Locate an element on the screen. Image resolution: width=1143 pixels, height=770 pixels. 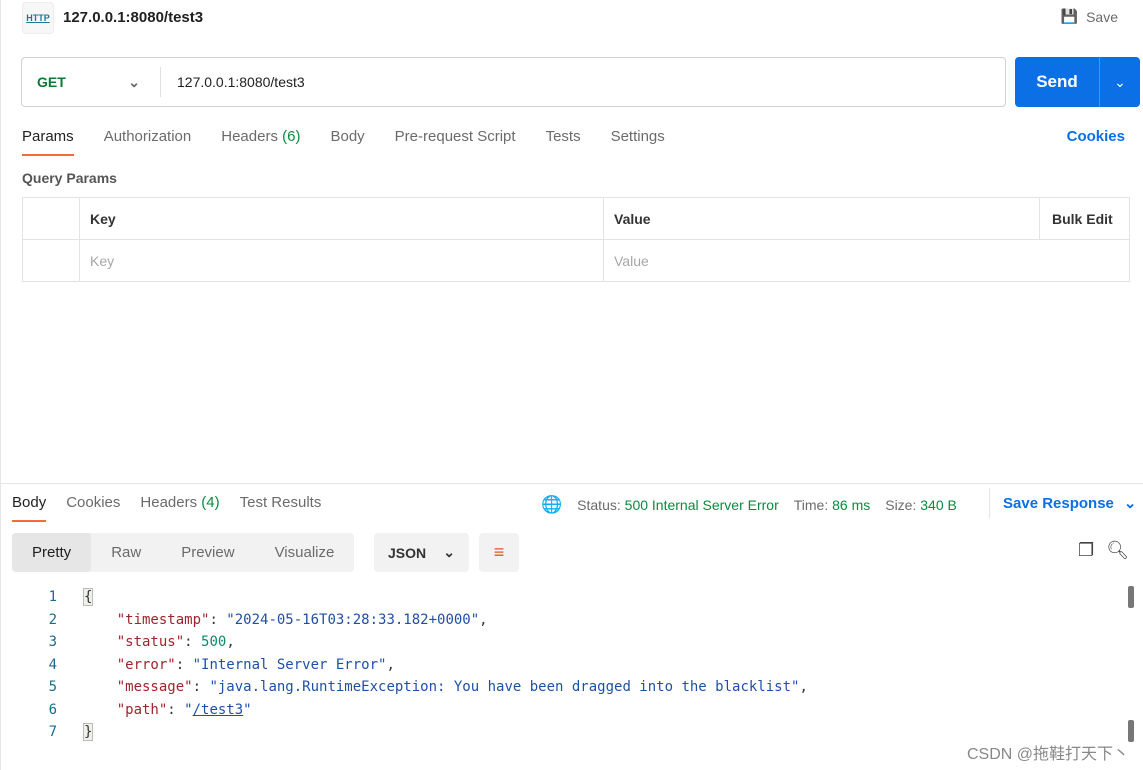
json-path-link: /test3 is located at coordinates (218, 710).